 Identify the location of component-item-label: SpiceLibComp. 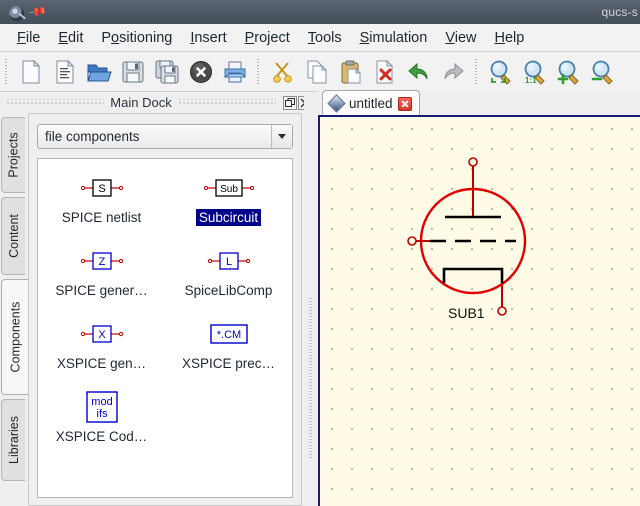
(228, 290).